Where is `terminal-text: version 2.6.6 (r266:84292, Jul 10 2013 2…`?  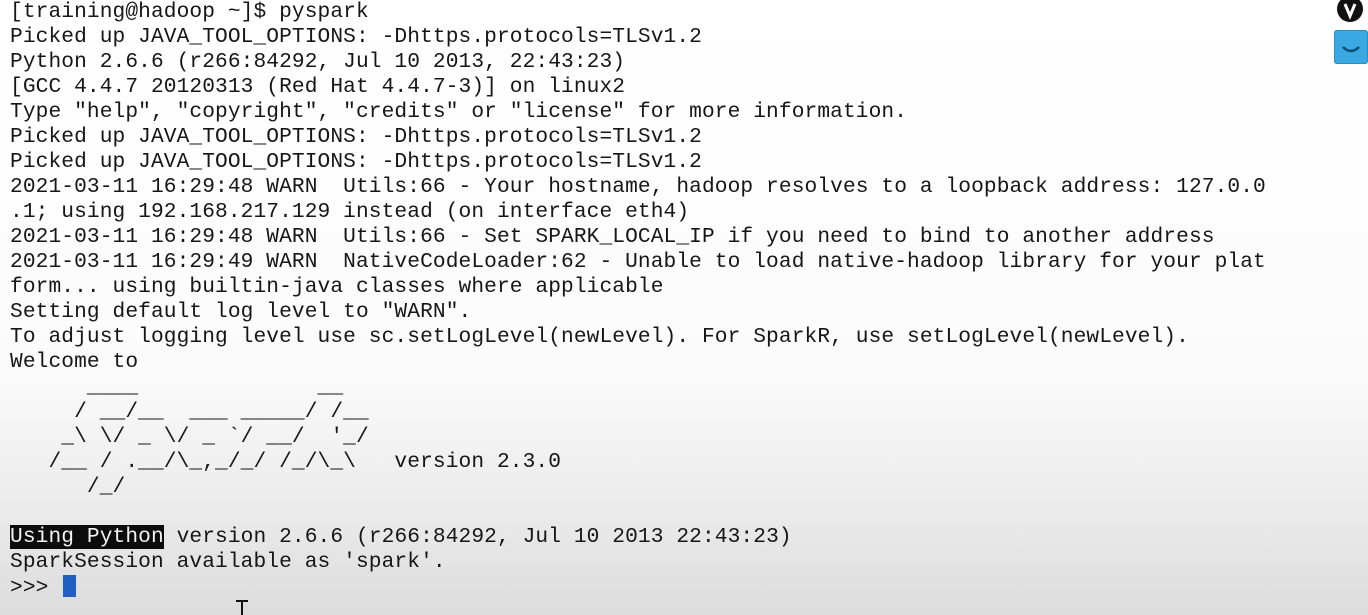 terminal-text: version 2.6.6 (r266:84292, Jul 10 2013 2… is located at coordinates (477, 537).